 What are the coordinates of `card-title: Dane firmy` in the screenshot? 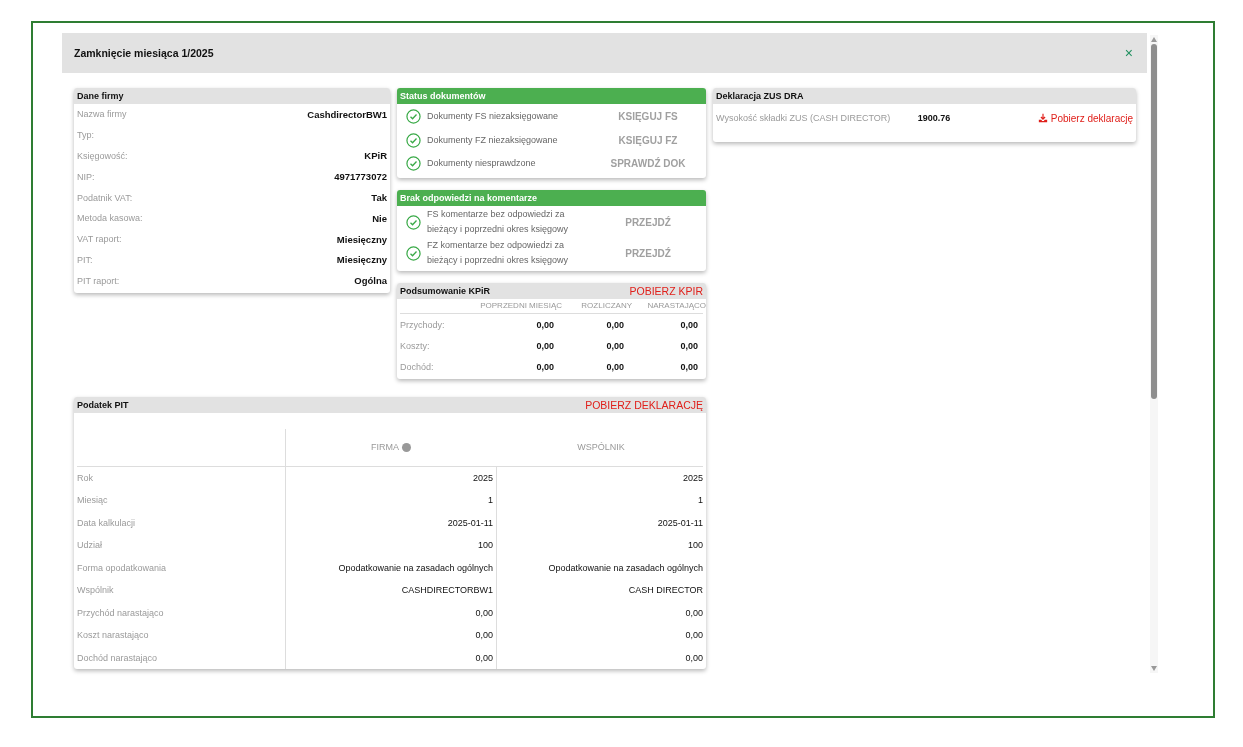 It's located at (100, 96).